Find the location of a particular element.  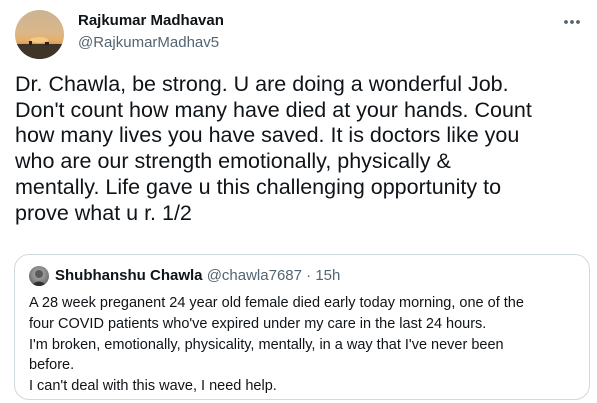

author-handle: @RajkumarMadhav5 is located at coordinates (148, 42).